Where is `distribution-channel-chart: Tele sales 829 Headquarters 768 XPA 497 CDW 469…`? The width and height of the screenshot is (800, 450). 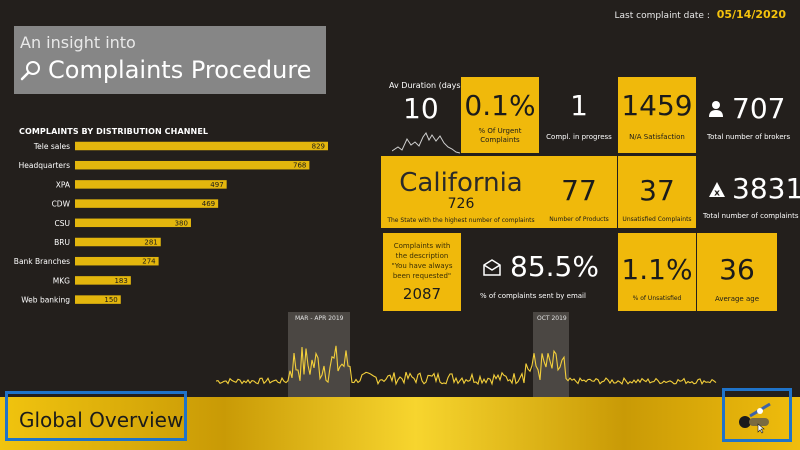
distribution-channel-chart: Tele sales 829 Headquarters 768 XPA 497 CDW 469… is located at coordinates (171, 223).